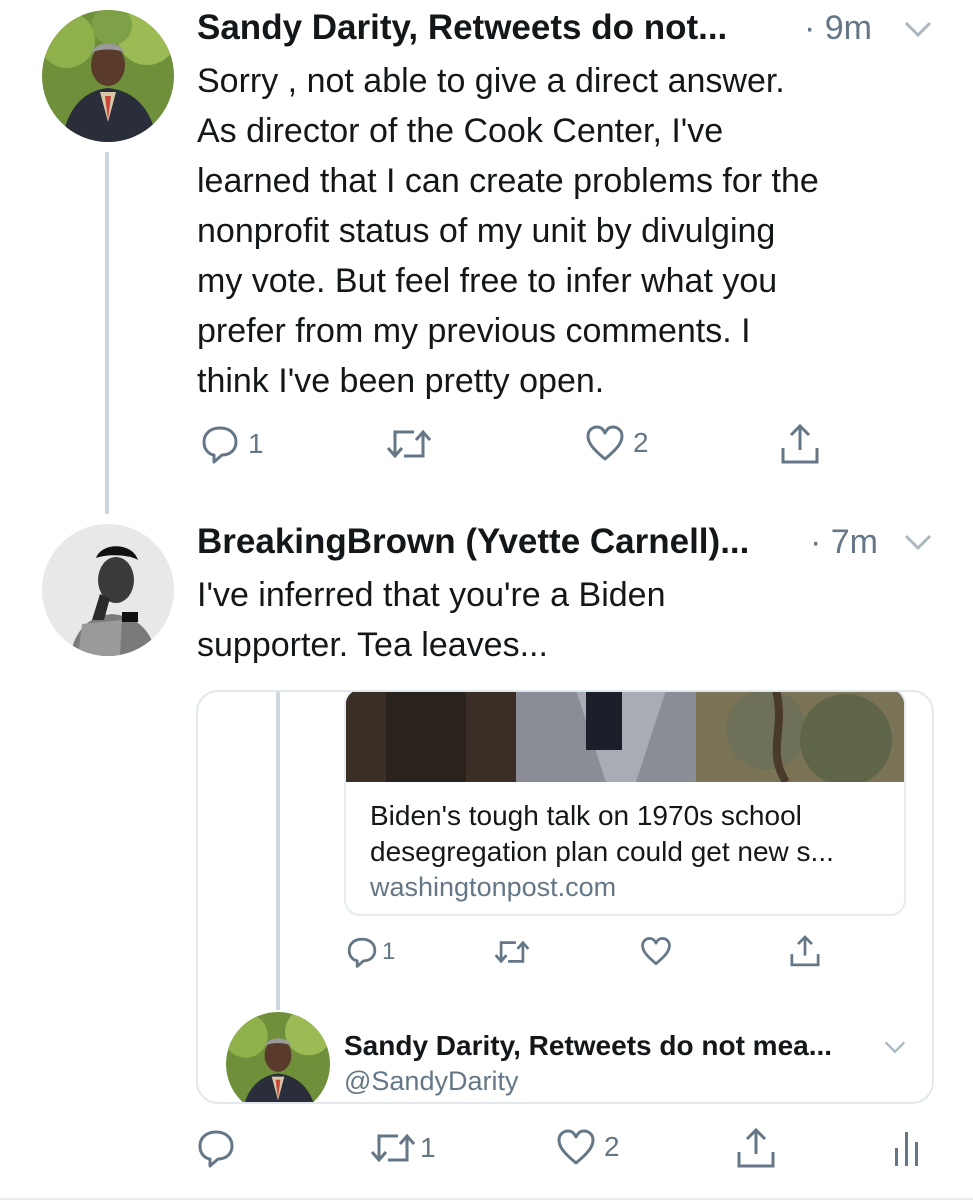  I want to click on tweet1-text-line: think I've been pretty open., so click(401, 381).